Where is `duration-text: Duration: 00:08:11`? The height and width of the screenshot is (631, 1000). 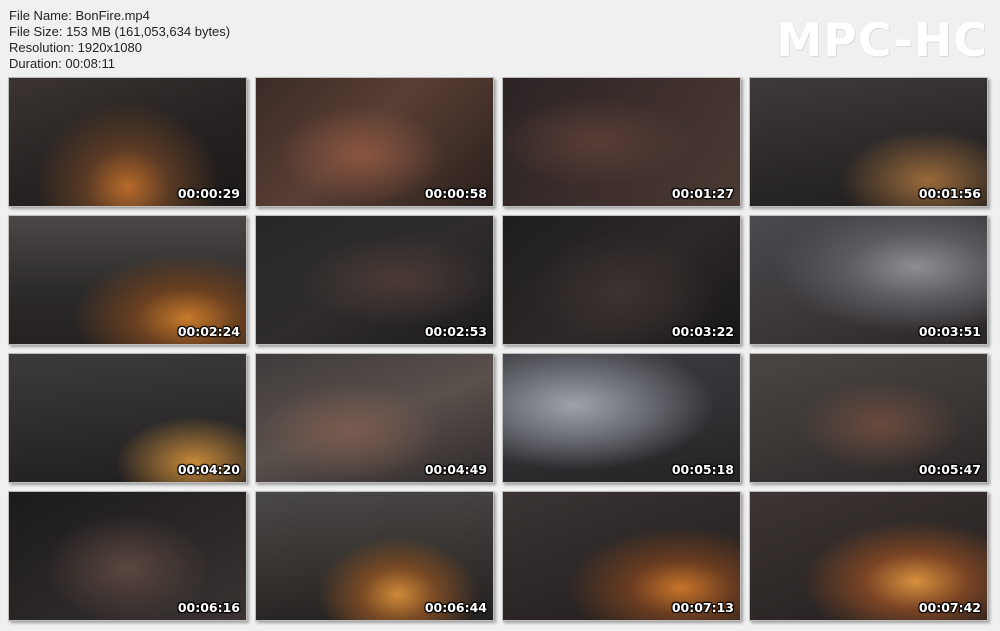
duration-text: Duration: 00:08:11 is located at coordinates (62, 63).